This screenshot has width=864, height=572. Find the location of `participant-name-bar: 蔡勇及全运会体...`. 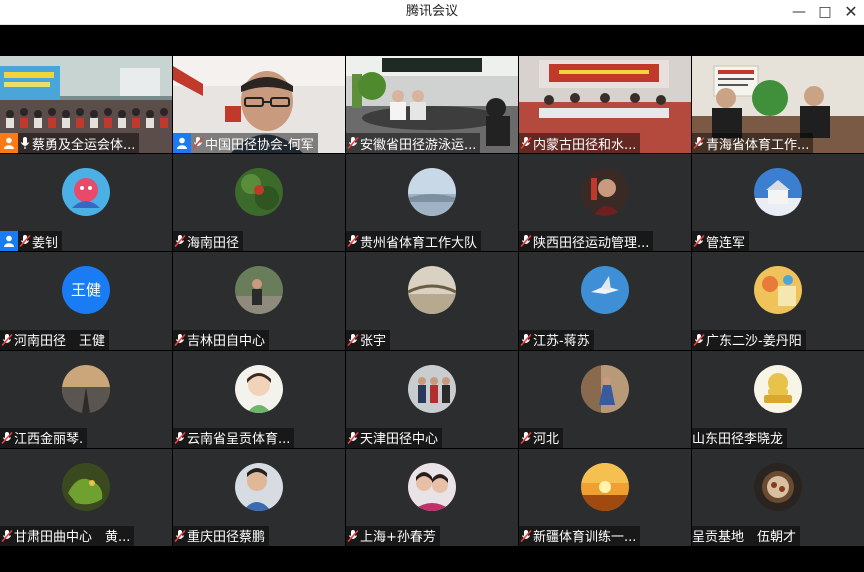

participant-name-bar: 蔡勇及全运会体... is located at coordinates (70, 143).